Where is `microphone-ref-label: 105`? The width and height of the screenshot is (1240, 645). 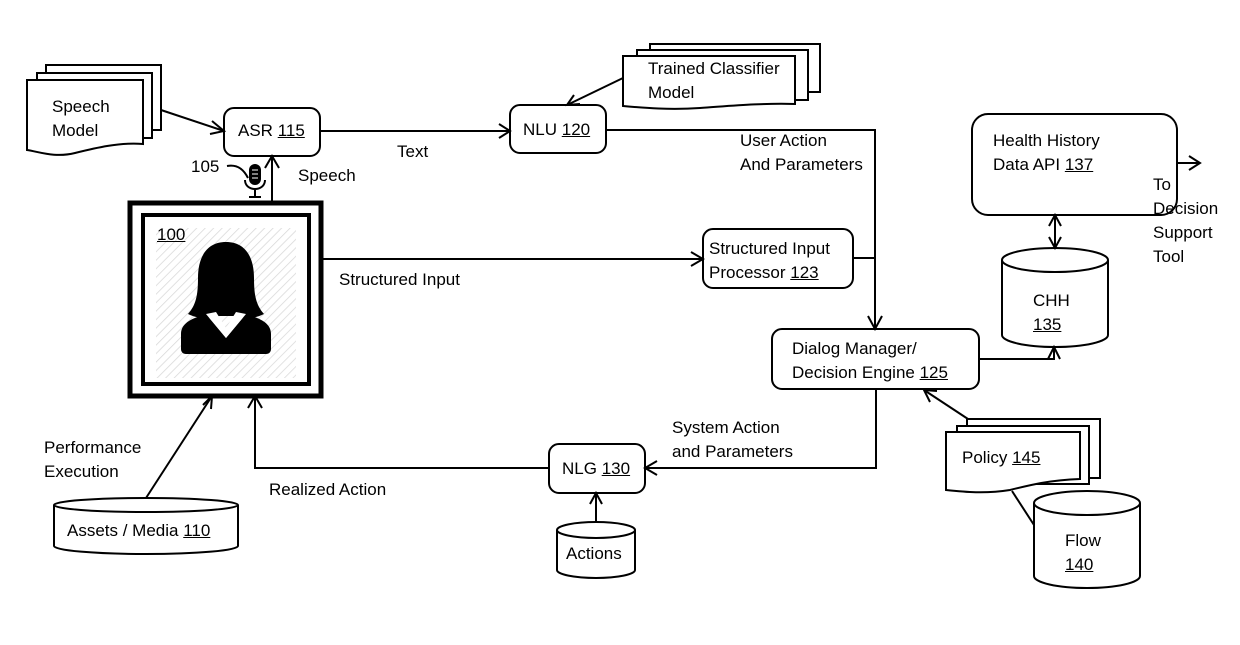 microphone-ref-label: 105 is located at coordinates (205, 166).